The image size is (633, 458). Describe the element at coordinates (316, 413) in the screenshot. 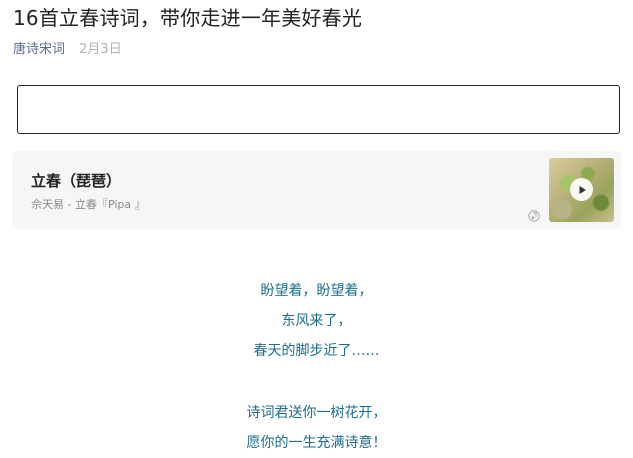

I see `poem-line: 诗词君送你一树花开，` at that location.